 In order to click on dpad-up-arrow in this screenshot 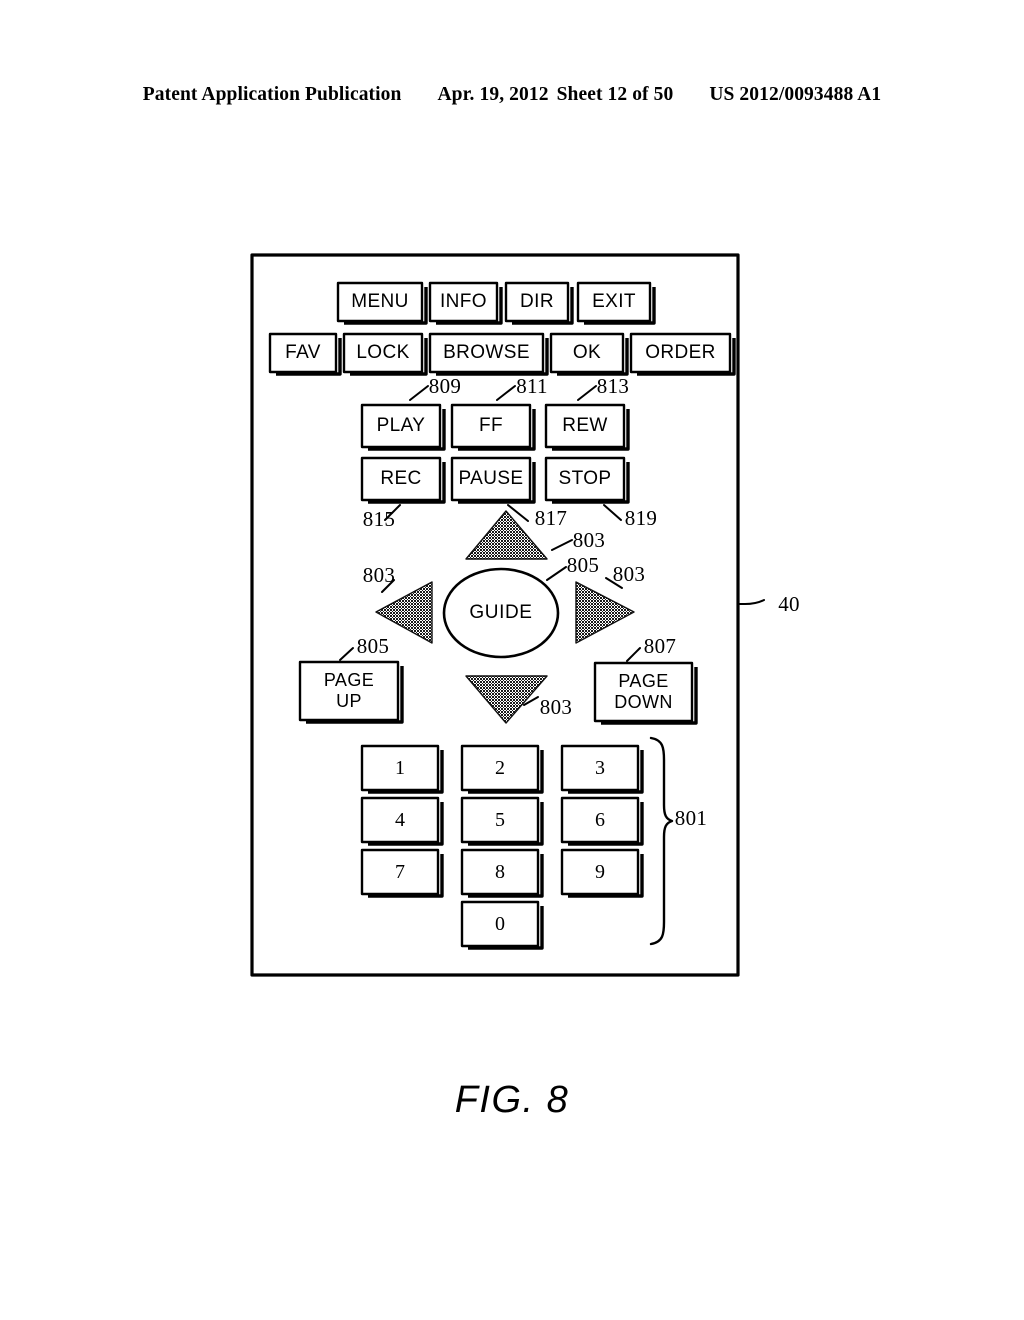, I will do `click(506, 535)`.